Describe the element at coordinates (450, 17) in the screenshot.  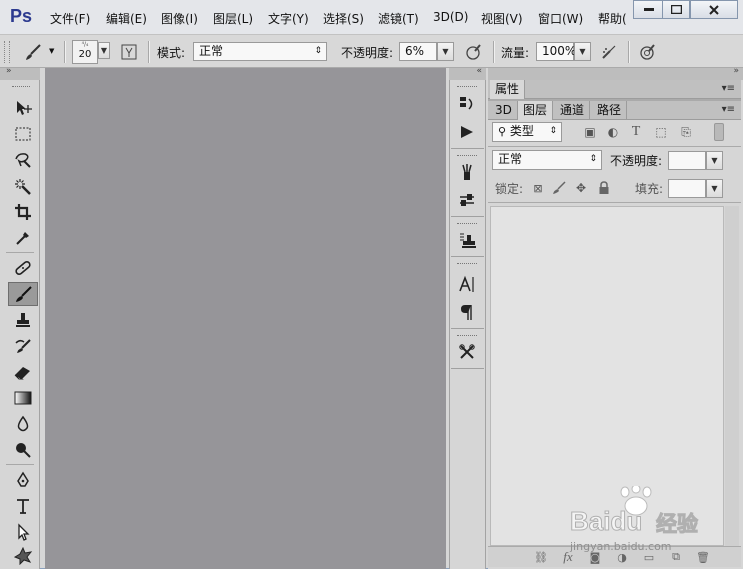
I see `menu-3d: 3D(D)` at that location.